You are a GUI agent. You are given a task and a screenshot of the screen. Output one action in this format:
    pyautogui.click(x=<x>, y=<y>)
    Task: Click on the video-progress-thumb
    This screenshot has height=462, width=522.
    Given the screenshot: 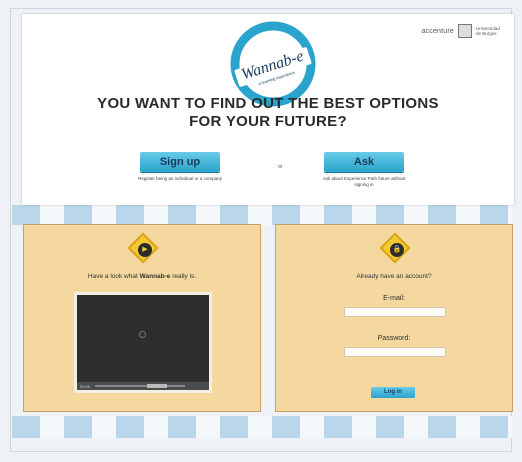 What is the action you would take?
    pyautogui.click(x=157, y=386)
    